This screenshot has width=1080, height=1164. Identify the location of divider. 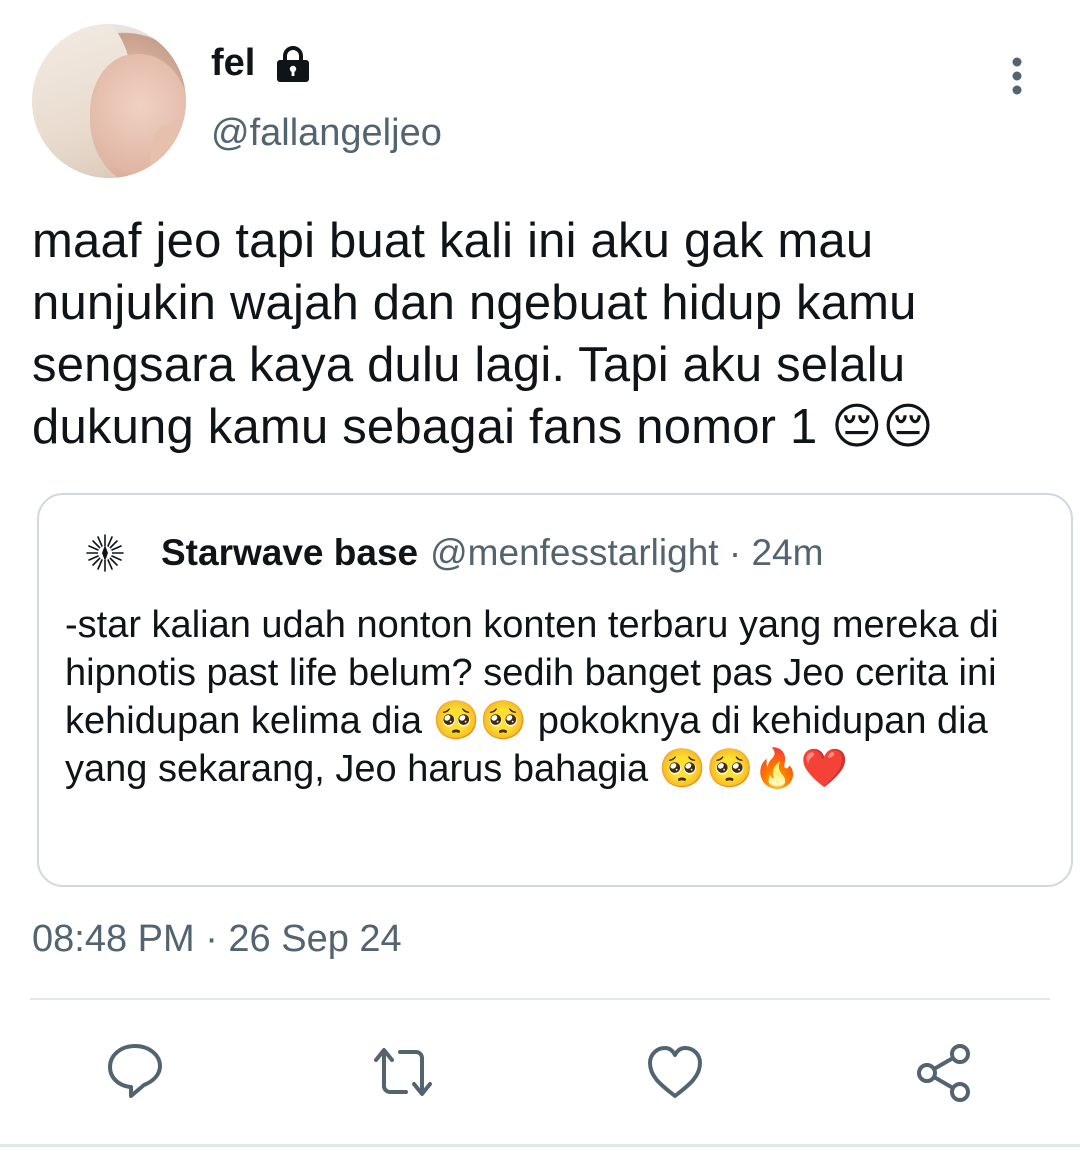
(540, 999).